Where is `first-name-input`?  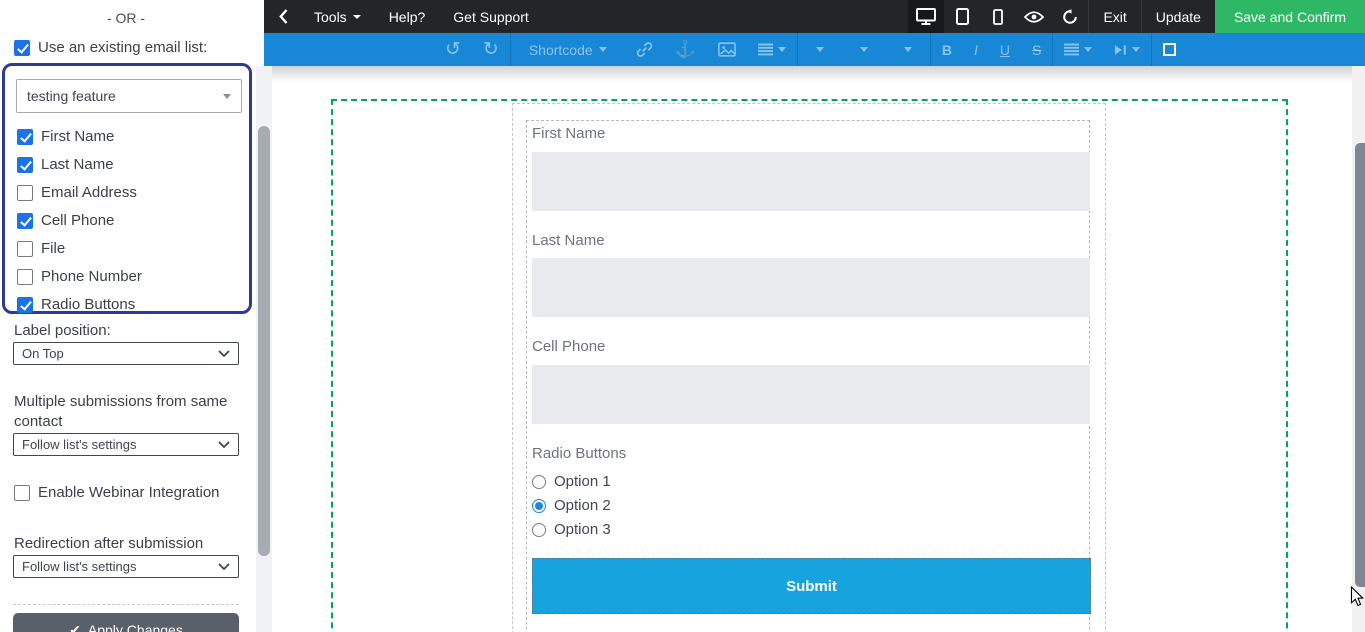 first-name-input is located at coordinates (811, 181).